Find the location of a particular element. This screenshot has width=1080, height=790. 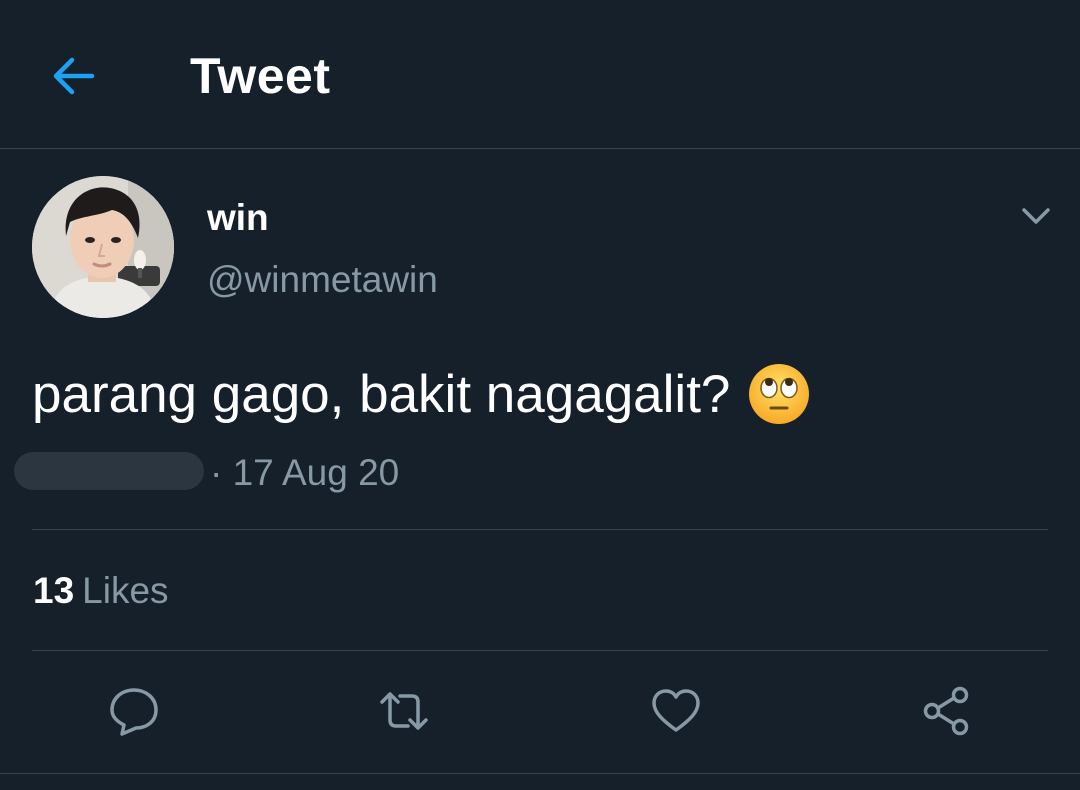

arrow-left-icon is located at coordinates (74, 76).